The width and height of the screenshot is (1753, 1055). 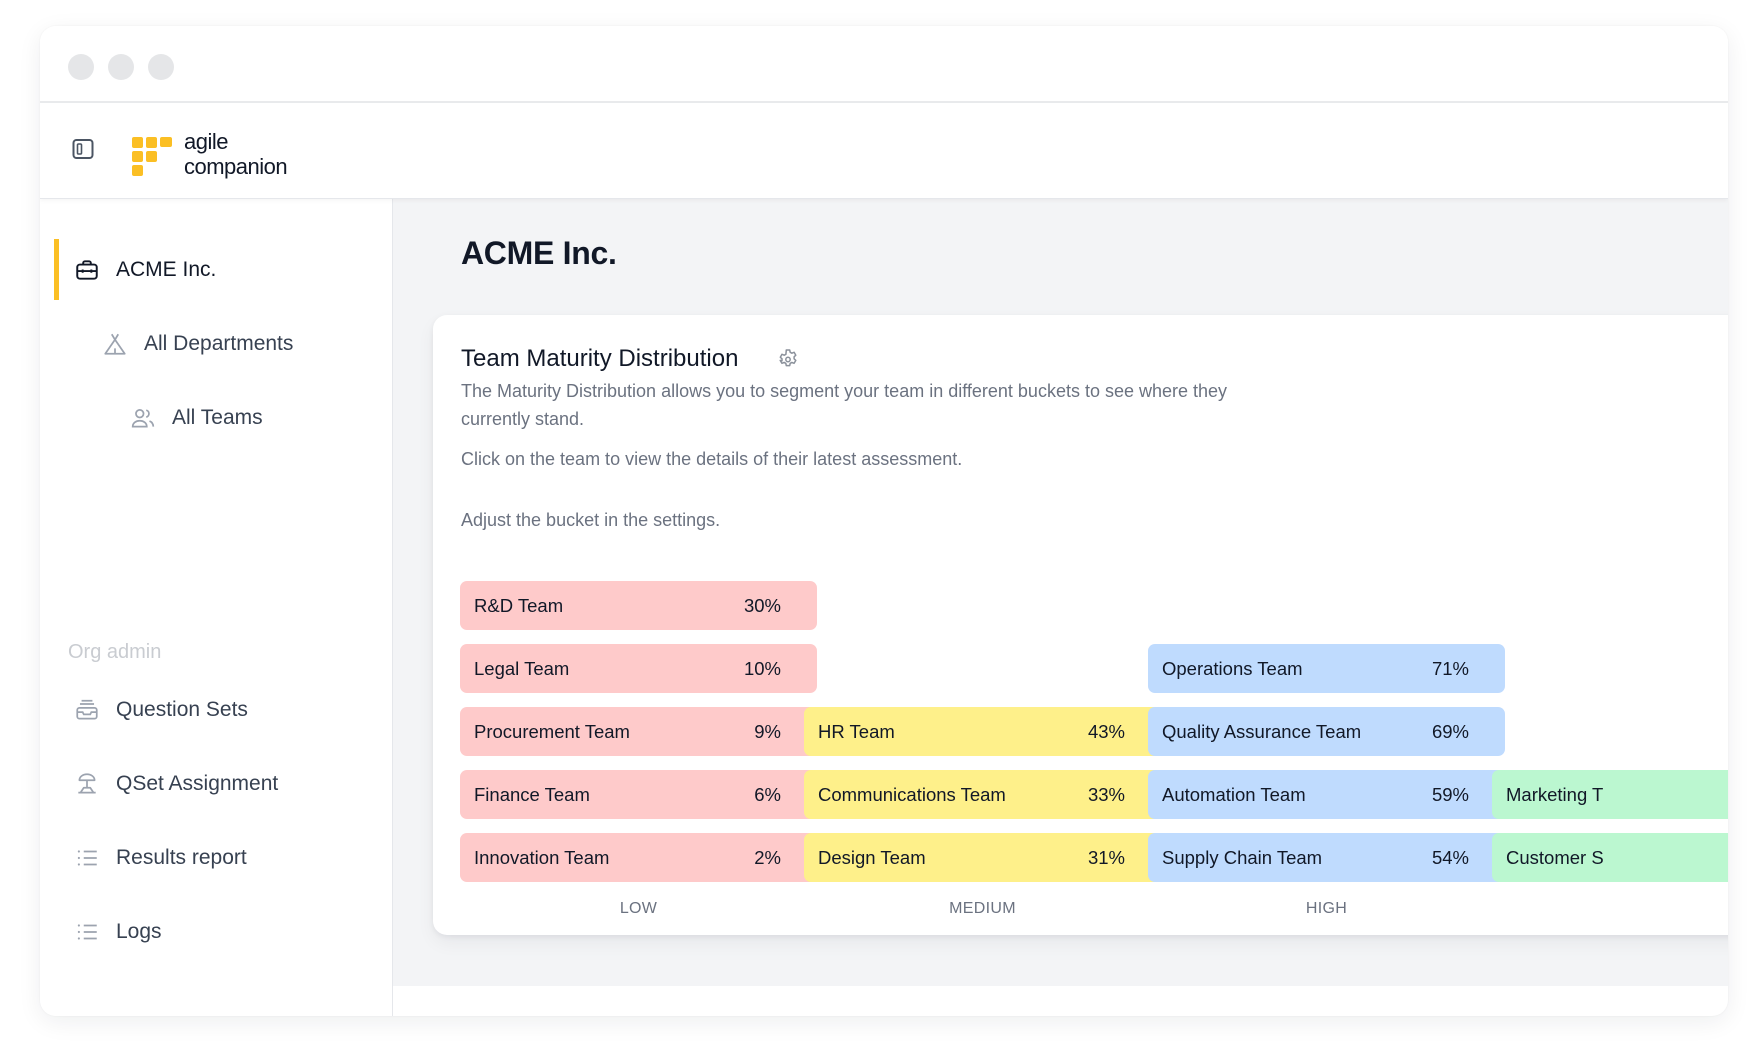 I want to click on app-header: agile companion, so click(x=884, y=151).